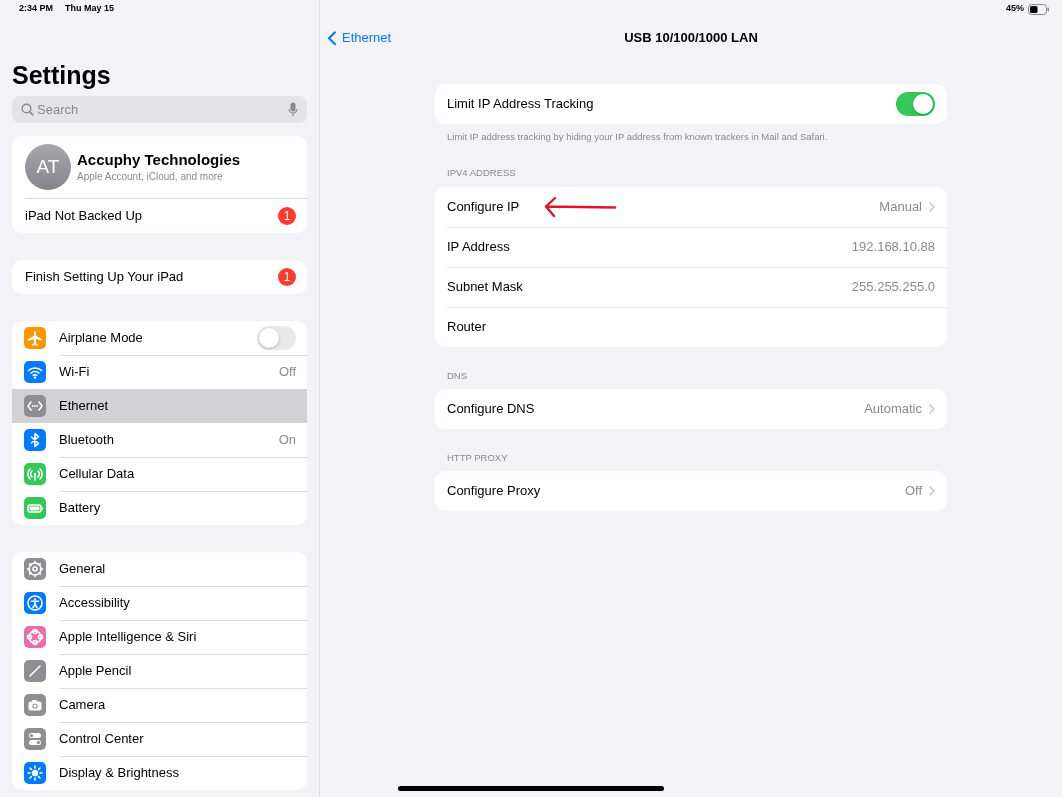  Describe the element at coordinates (293, 109) in the screenshot. I see `microphone-icon` at that location.